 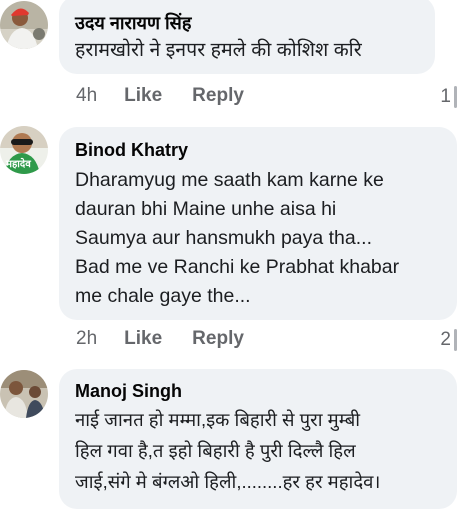 I want to click on reaction-count-value: 2, so click(x=445, y=340).